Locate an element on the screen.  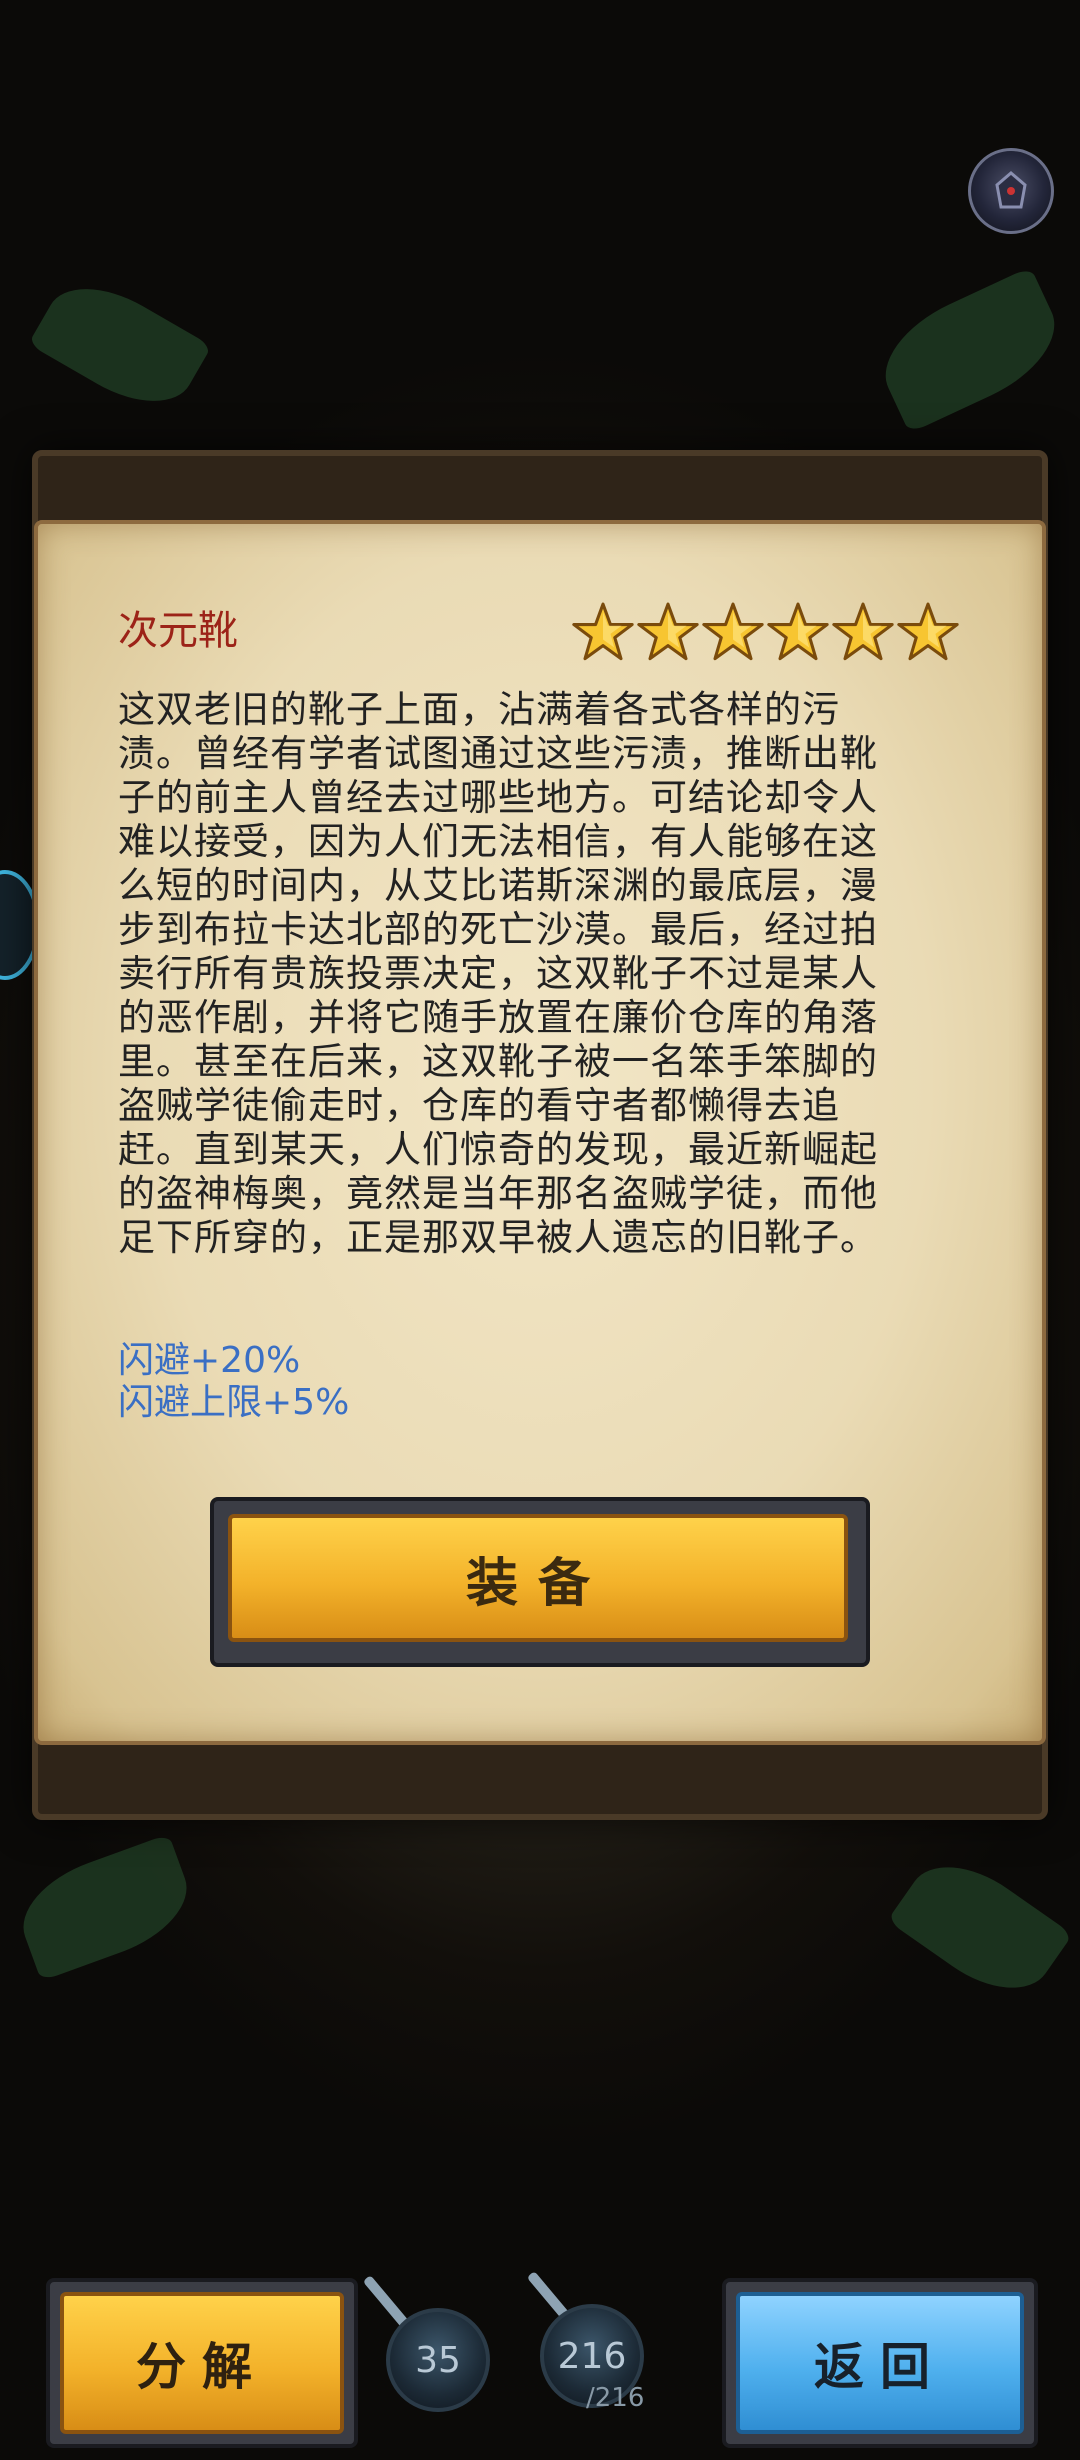
counter-right-value: 216 is located at coordinates (592, 2356).